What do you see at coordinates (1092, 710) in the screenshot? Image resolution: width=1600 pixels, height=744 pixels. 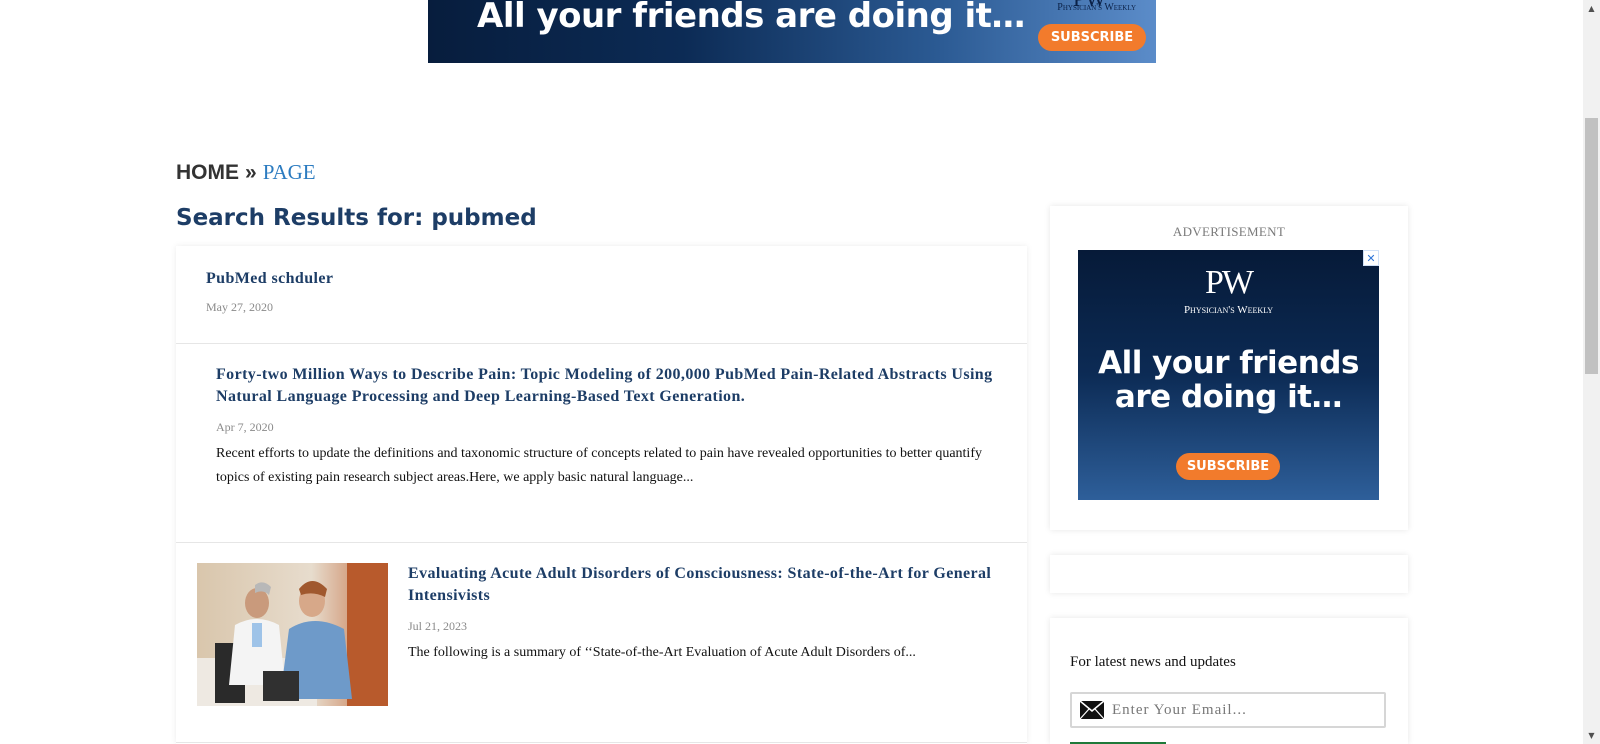 I see `envelope-icon` at bounding box center [1092, 710].